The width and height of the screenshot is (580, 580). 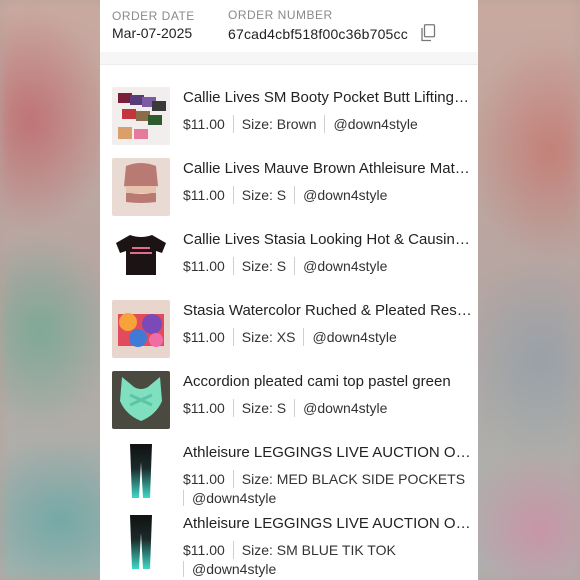 I want to click on order-number-value: 67cad4cbf518f00c36b705cc, so click(x=318, y=34).